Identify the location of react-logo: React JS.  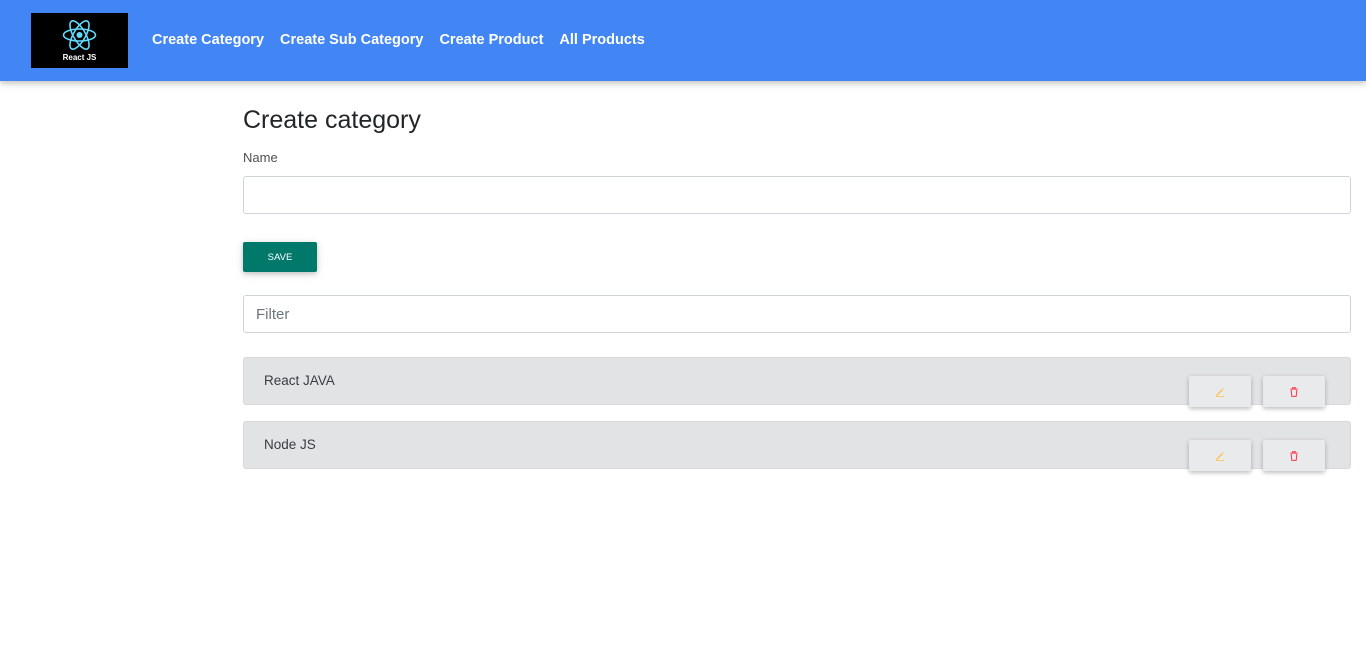
(79, 40).